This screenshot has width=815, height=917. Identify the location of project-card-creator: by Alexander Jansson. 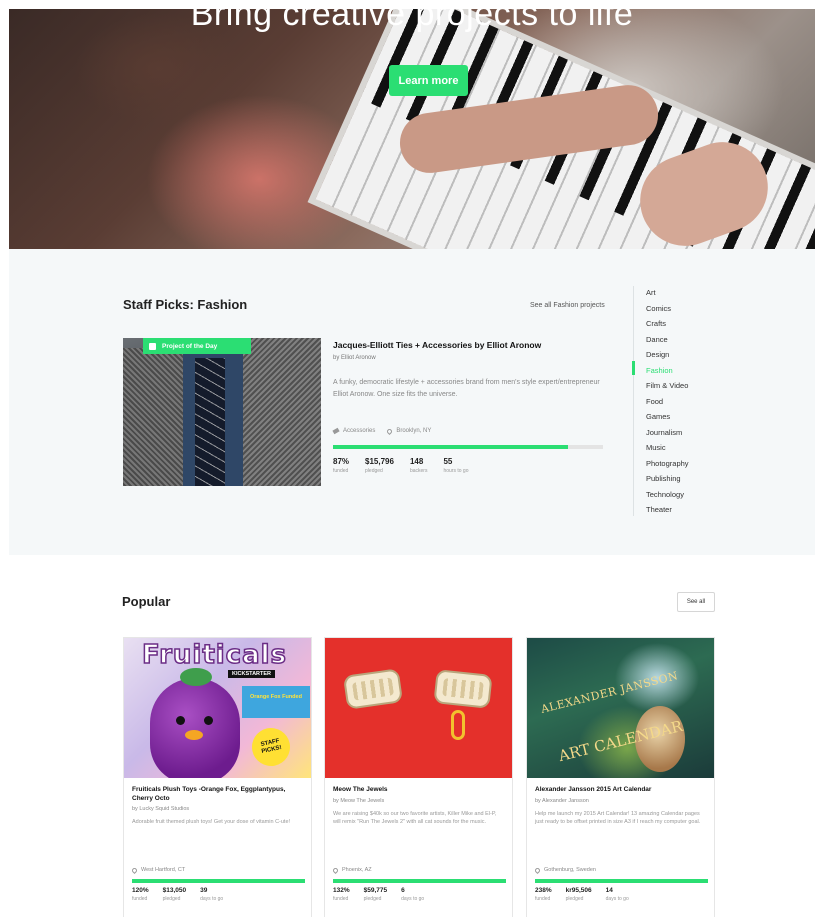
(562, 800).